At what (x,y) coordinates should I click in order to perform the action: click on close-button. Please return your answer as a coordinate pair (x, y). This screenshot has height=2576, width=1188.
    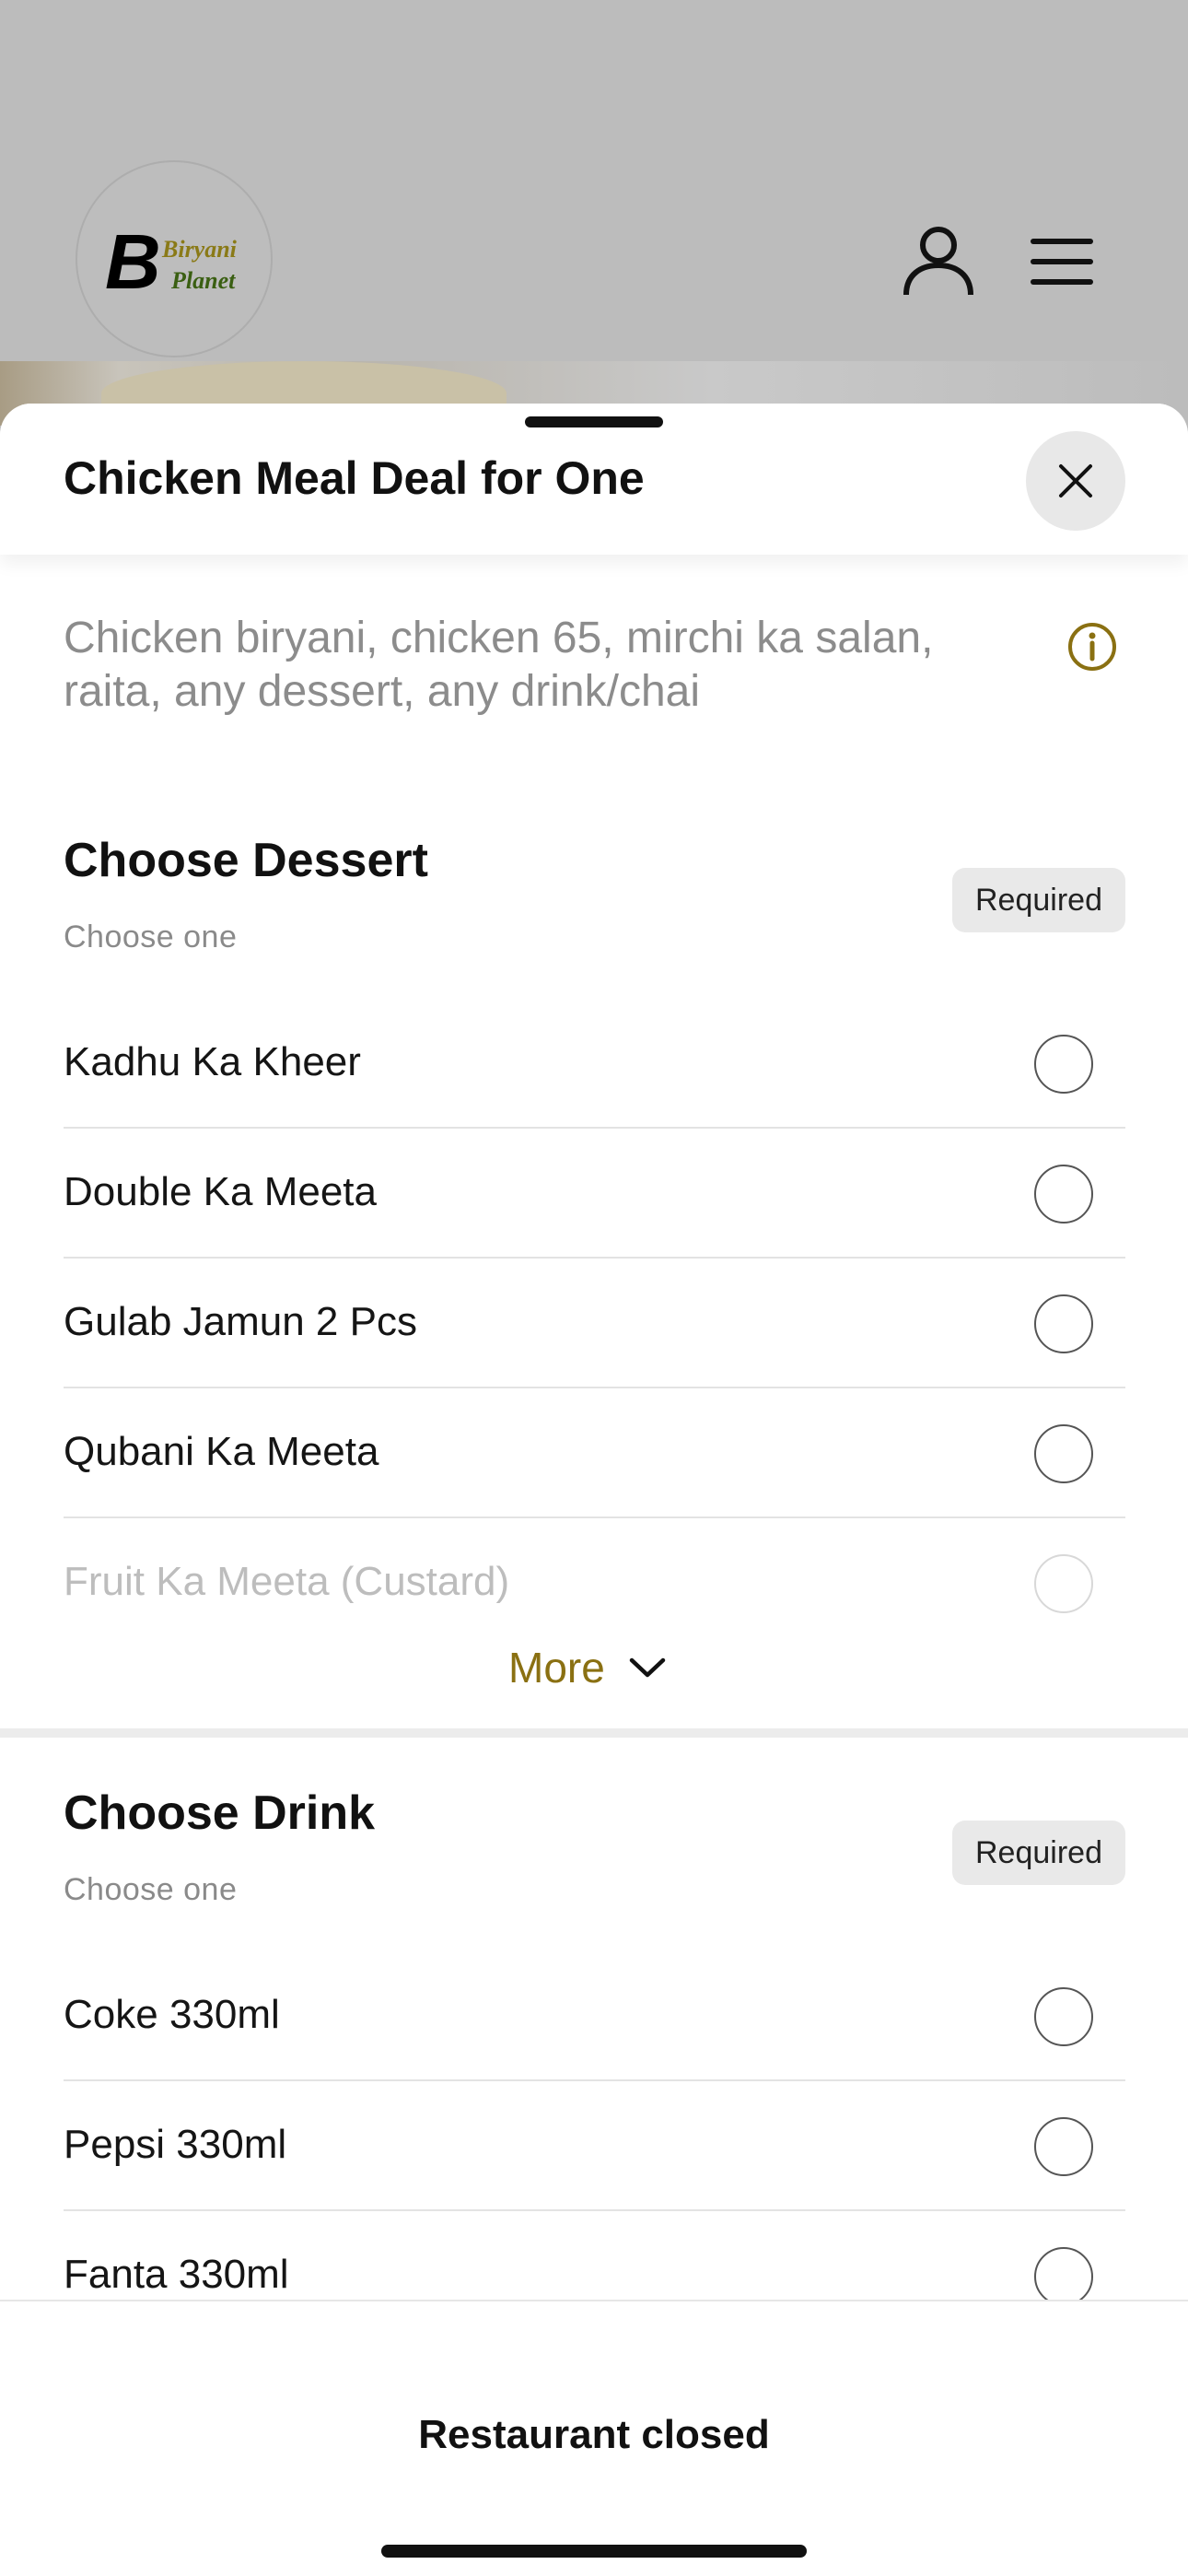
    Looking at the image, I should click on (1075, 481).